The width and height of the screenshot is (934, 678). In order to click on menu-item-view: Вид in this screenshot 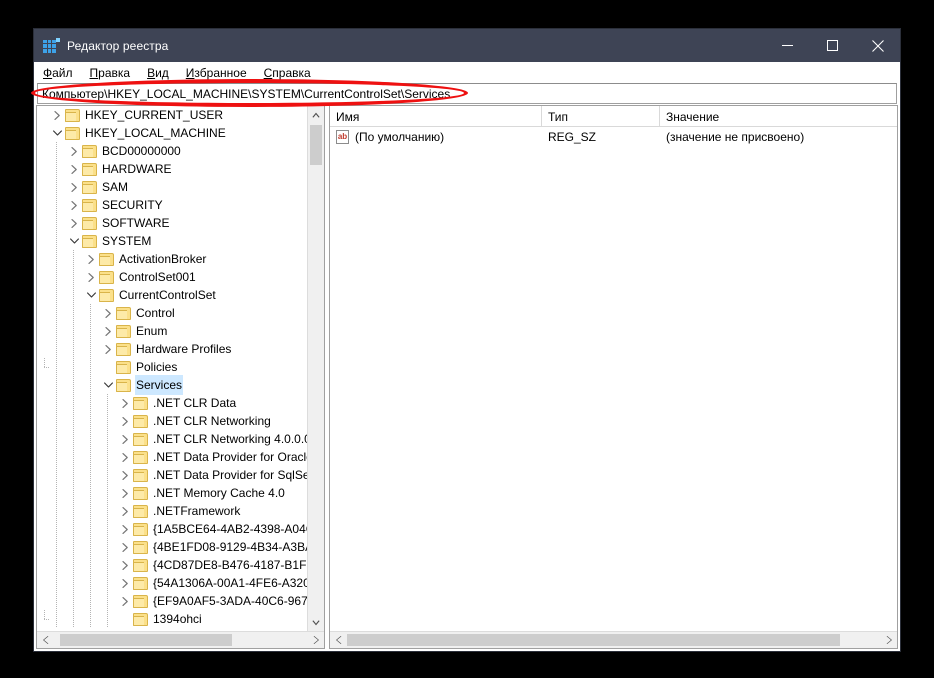, I will do `click(162, 73)`.